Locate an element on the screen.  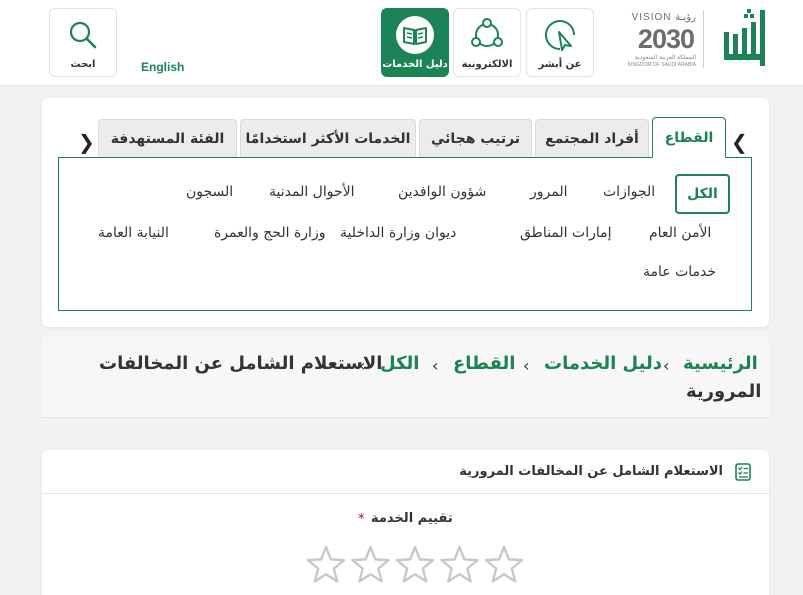
star-rating is located at coordinates (416, 566).